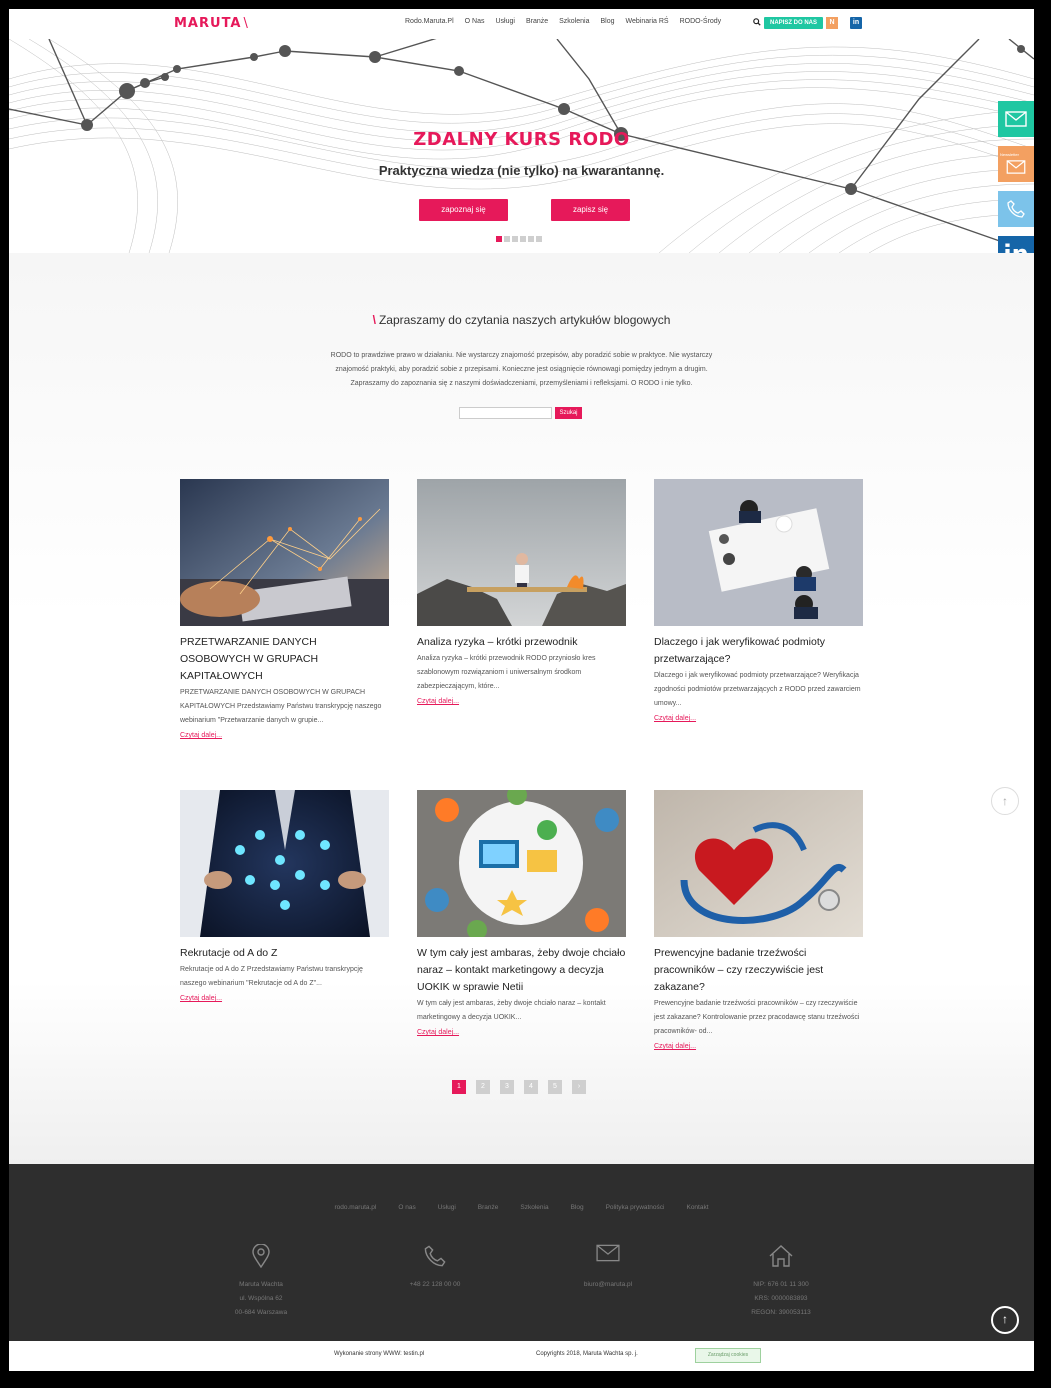 This screenshot has height=1388, width=1051. I want to click on footer-scroll-top-button: ↑, so click(1005, 1320).